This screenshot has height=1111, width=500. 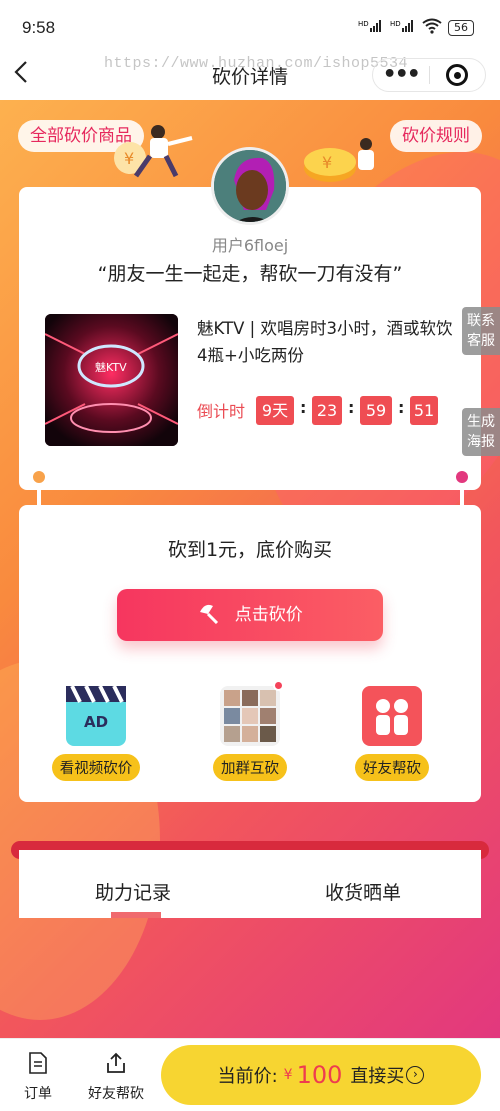 I want to click on tab-delivery-showcase: 收货晒单, so click(x=363, y=891).